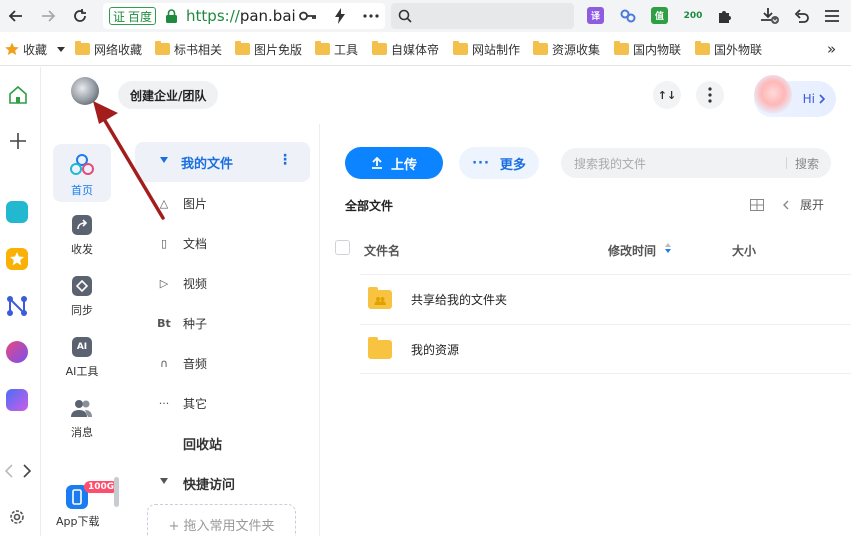 The height and width of the screenshot is (536, 851). What do you see at coordinates (78, 521) in the screenshot?
I see `app-download-label: App下载` at bounding box center [78, 521].